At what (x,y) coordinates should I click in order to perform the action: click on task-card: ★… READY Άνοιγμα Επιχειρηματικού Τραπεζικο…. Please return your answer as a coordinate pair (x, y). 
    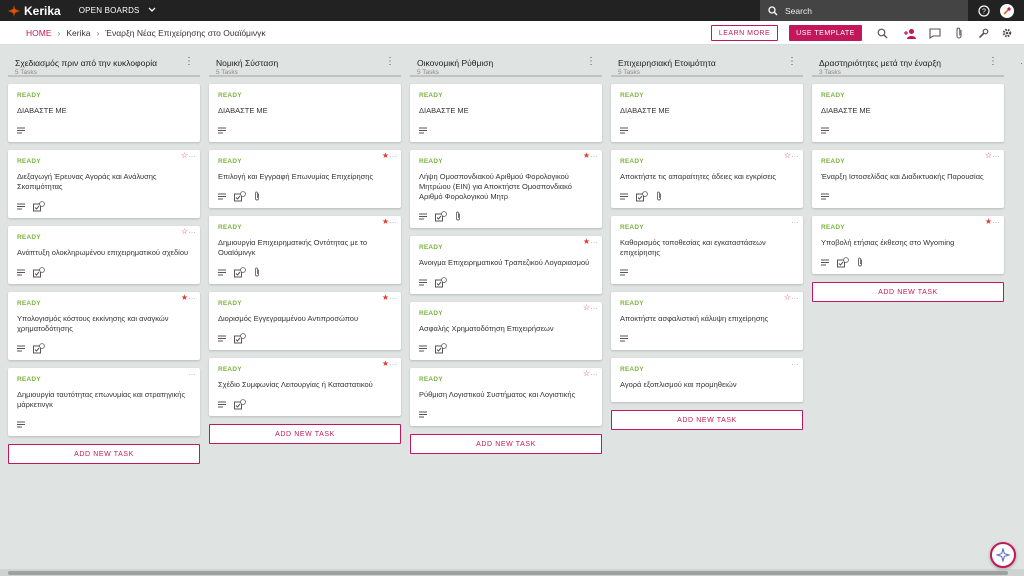
    Looking at the image, I should click on (506, 265).